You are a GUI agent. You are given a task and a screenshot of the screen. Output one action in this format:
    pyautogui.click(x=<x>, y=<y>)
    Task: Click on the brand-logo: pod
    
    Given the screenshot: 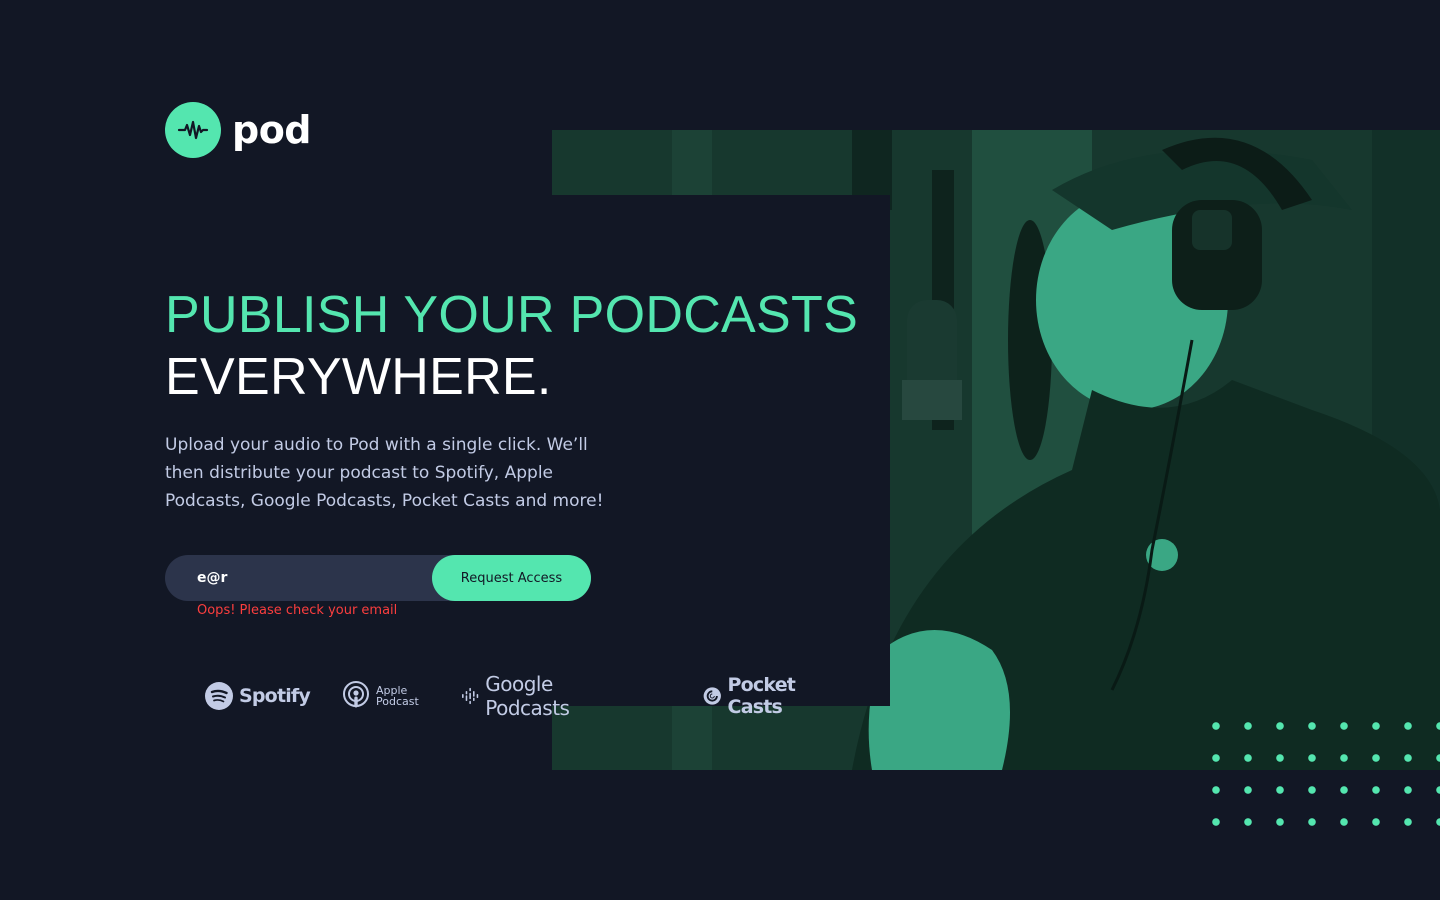 What is the action you would take?
    pyautogui.click(x=238, y=130)
    